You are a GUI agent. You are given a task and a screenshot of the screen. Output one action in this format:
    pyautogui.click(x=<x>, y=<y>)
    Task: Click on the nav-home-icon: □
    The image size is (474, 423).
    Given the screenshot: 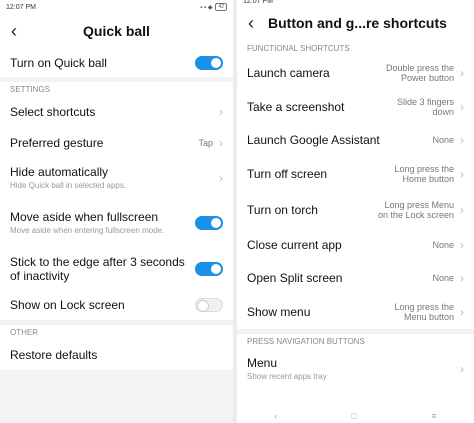 What is the action you would take?
    pyautogui.click(x=354, y=416)
    